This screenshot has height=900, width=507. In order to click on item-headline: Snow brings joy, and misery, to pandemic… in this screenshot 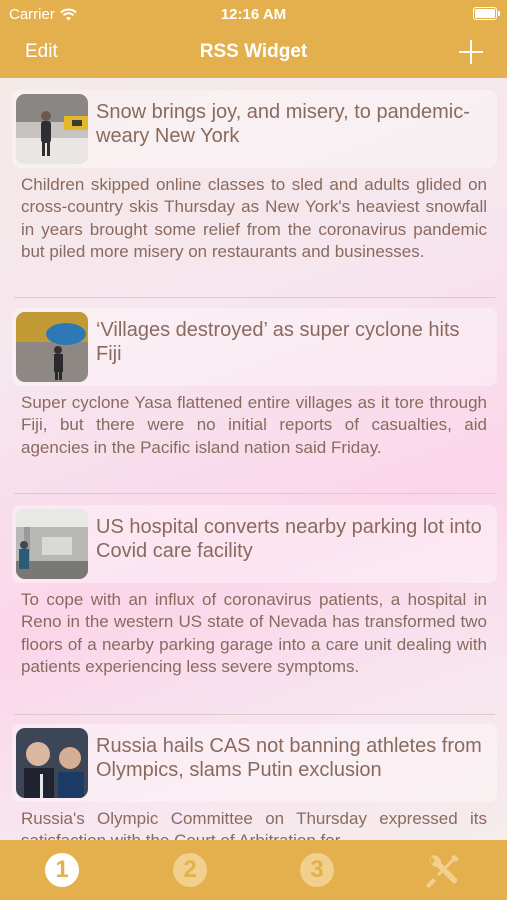, I will do `click(283, 124)`.